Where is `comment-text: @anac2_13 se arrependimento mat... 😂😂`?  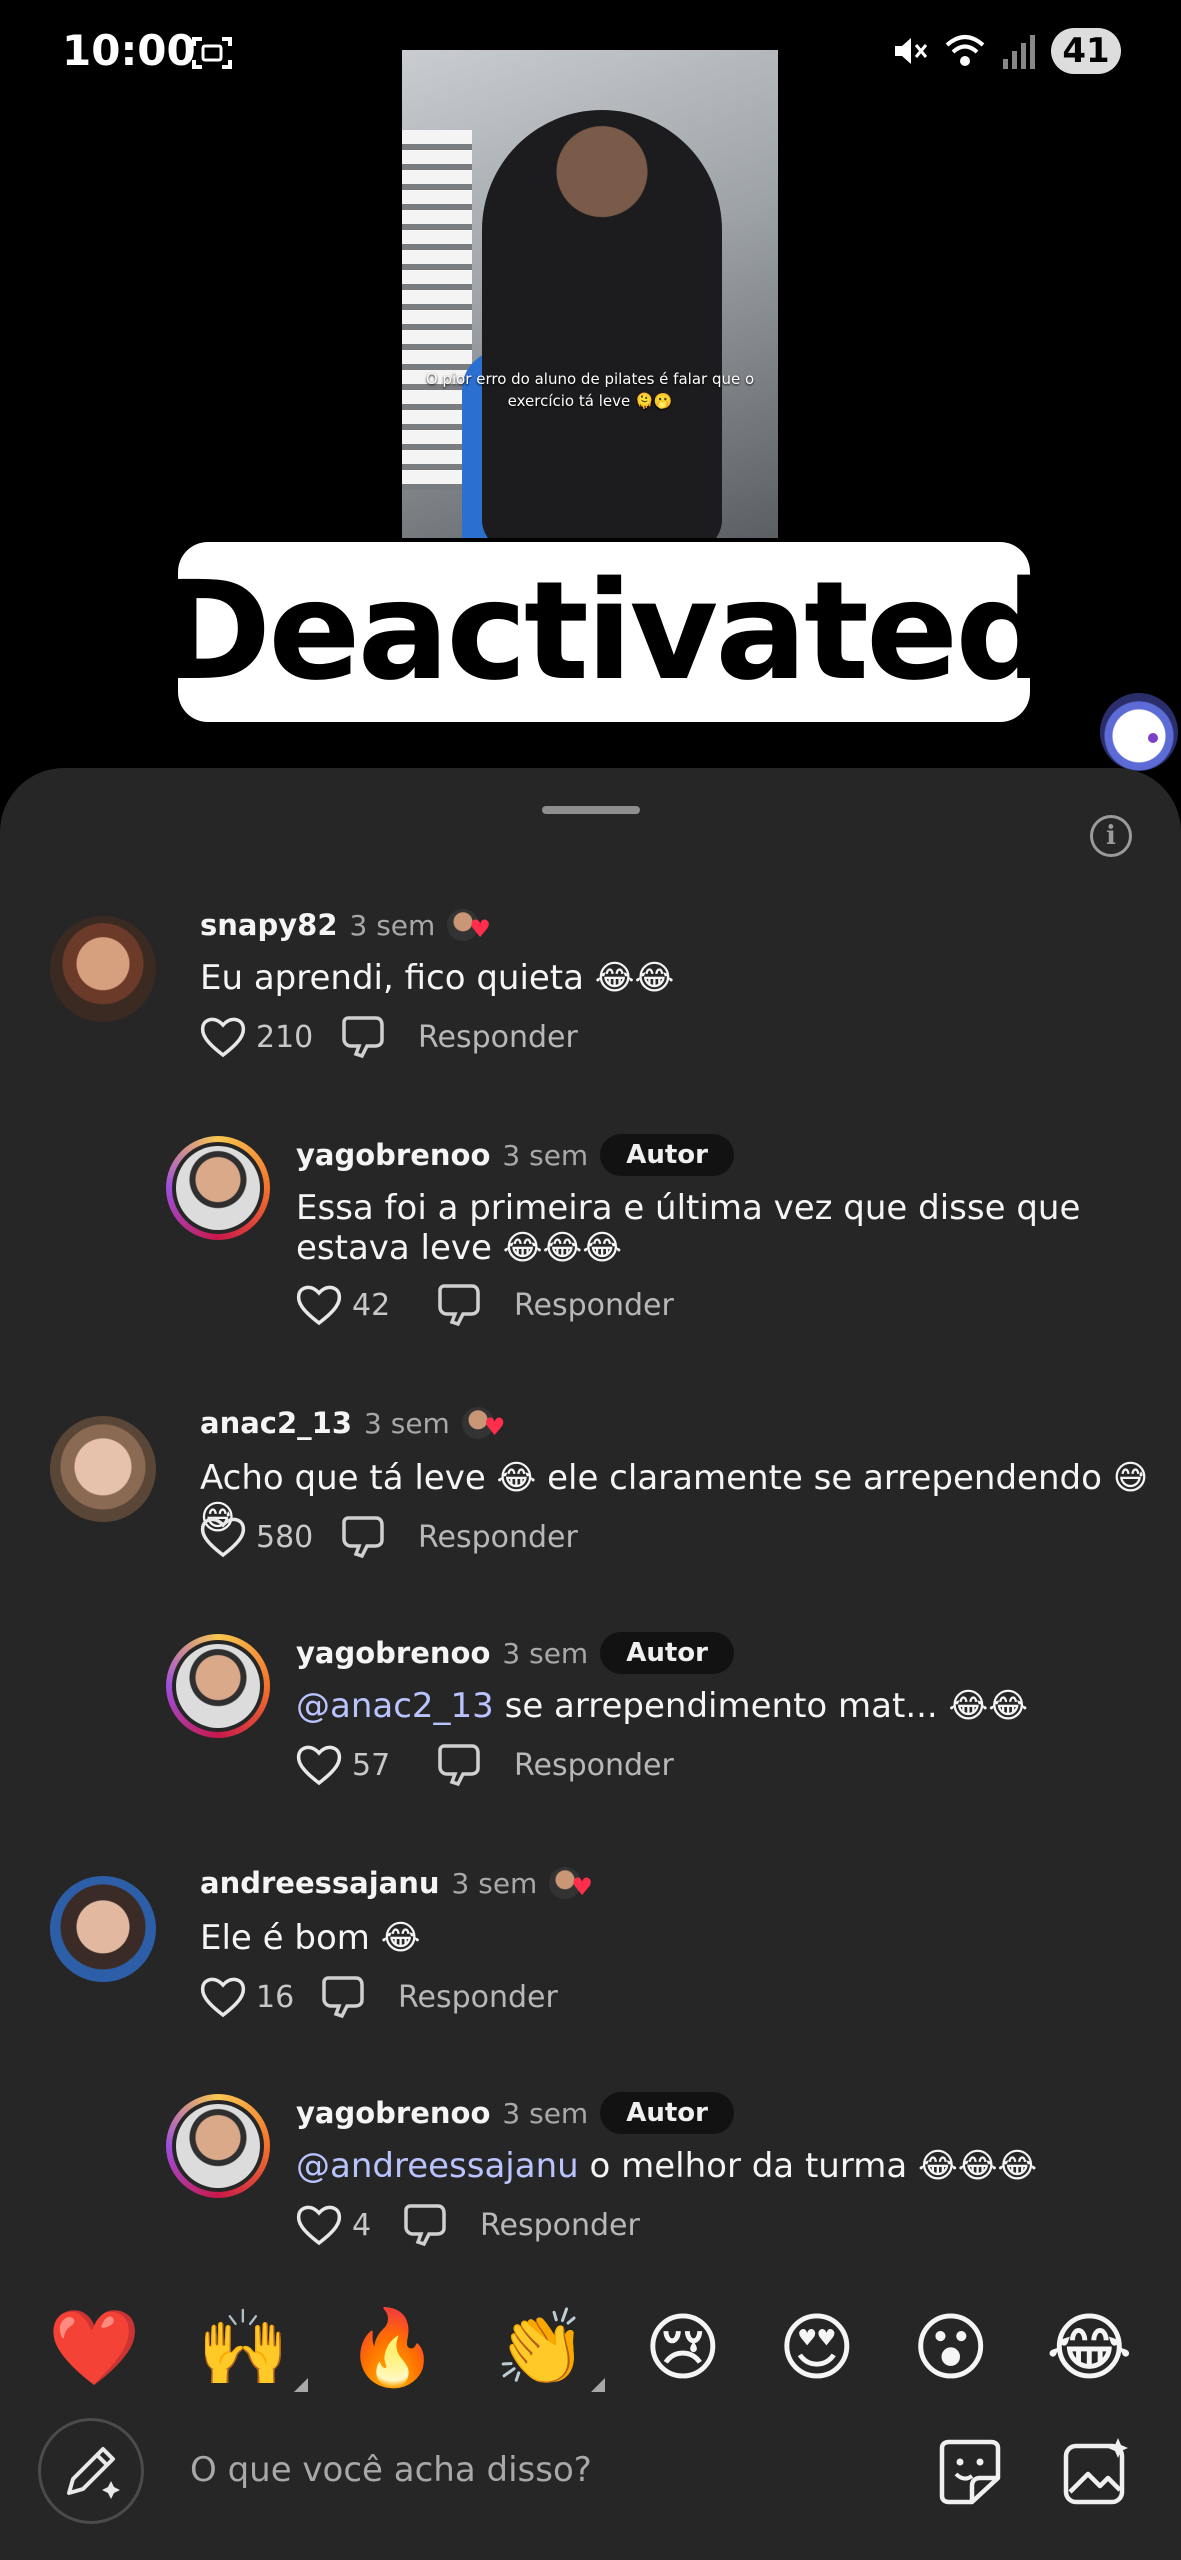
comment-text: @anac2_13 se arrependimento mat... 😂😂 is located at coordinates (662, 1706).